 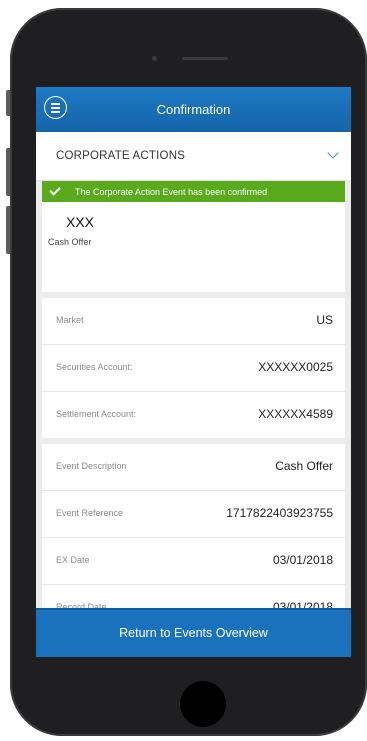 I want to click on detail-row: Securities Account: XXXXXX0025, so click(x=193, y=368).